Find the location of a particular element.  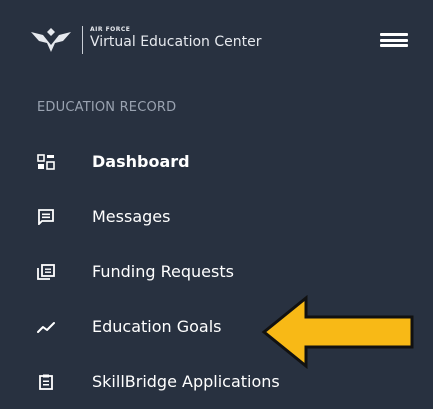

pointer-arrow-shape is located at coordinates (337, 332).